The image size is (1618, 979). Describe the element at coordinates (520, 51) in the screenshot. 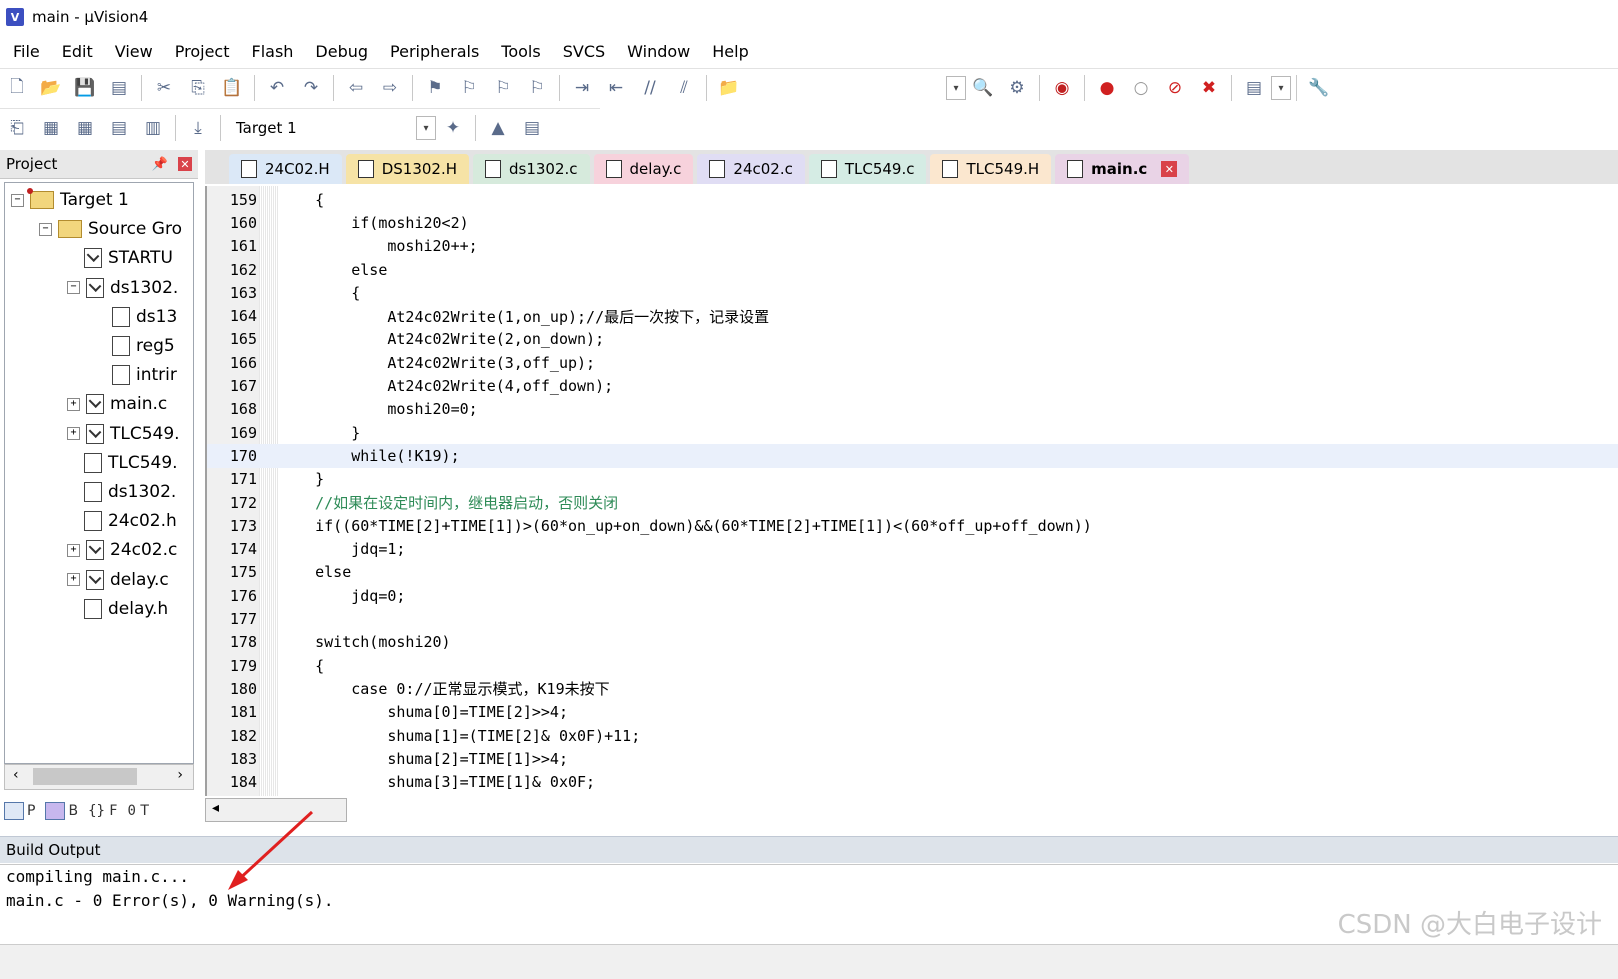

I see `menu-tools: Tools` at that location.